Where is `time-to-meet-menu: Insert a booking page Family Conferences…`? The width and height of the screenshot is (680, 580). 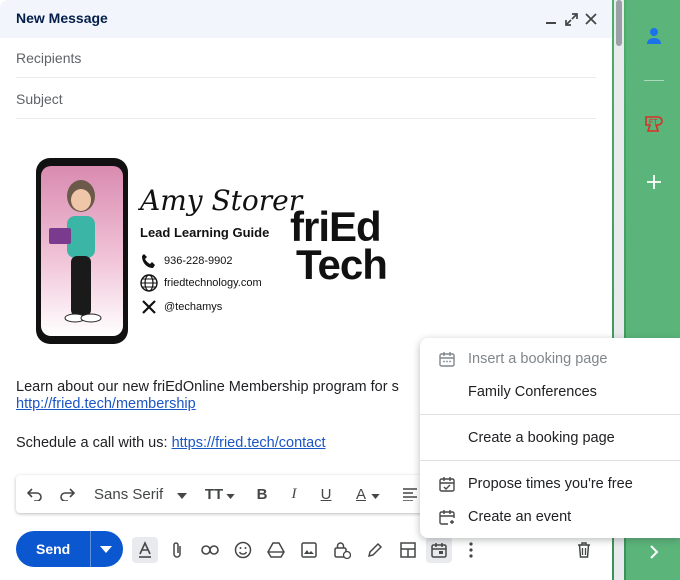 time-to-meet-menu: Insert a booking page Family Conferences… is located at coordinates (550, 438).